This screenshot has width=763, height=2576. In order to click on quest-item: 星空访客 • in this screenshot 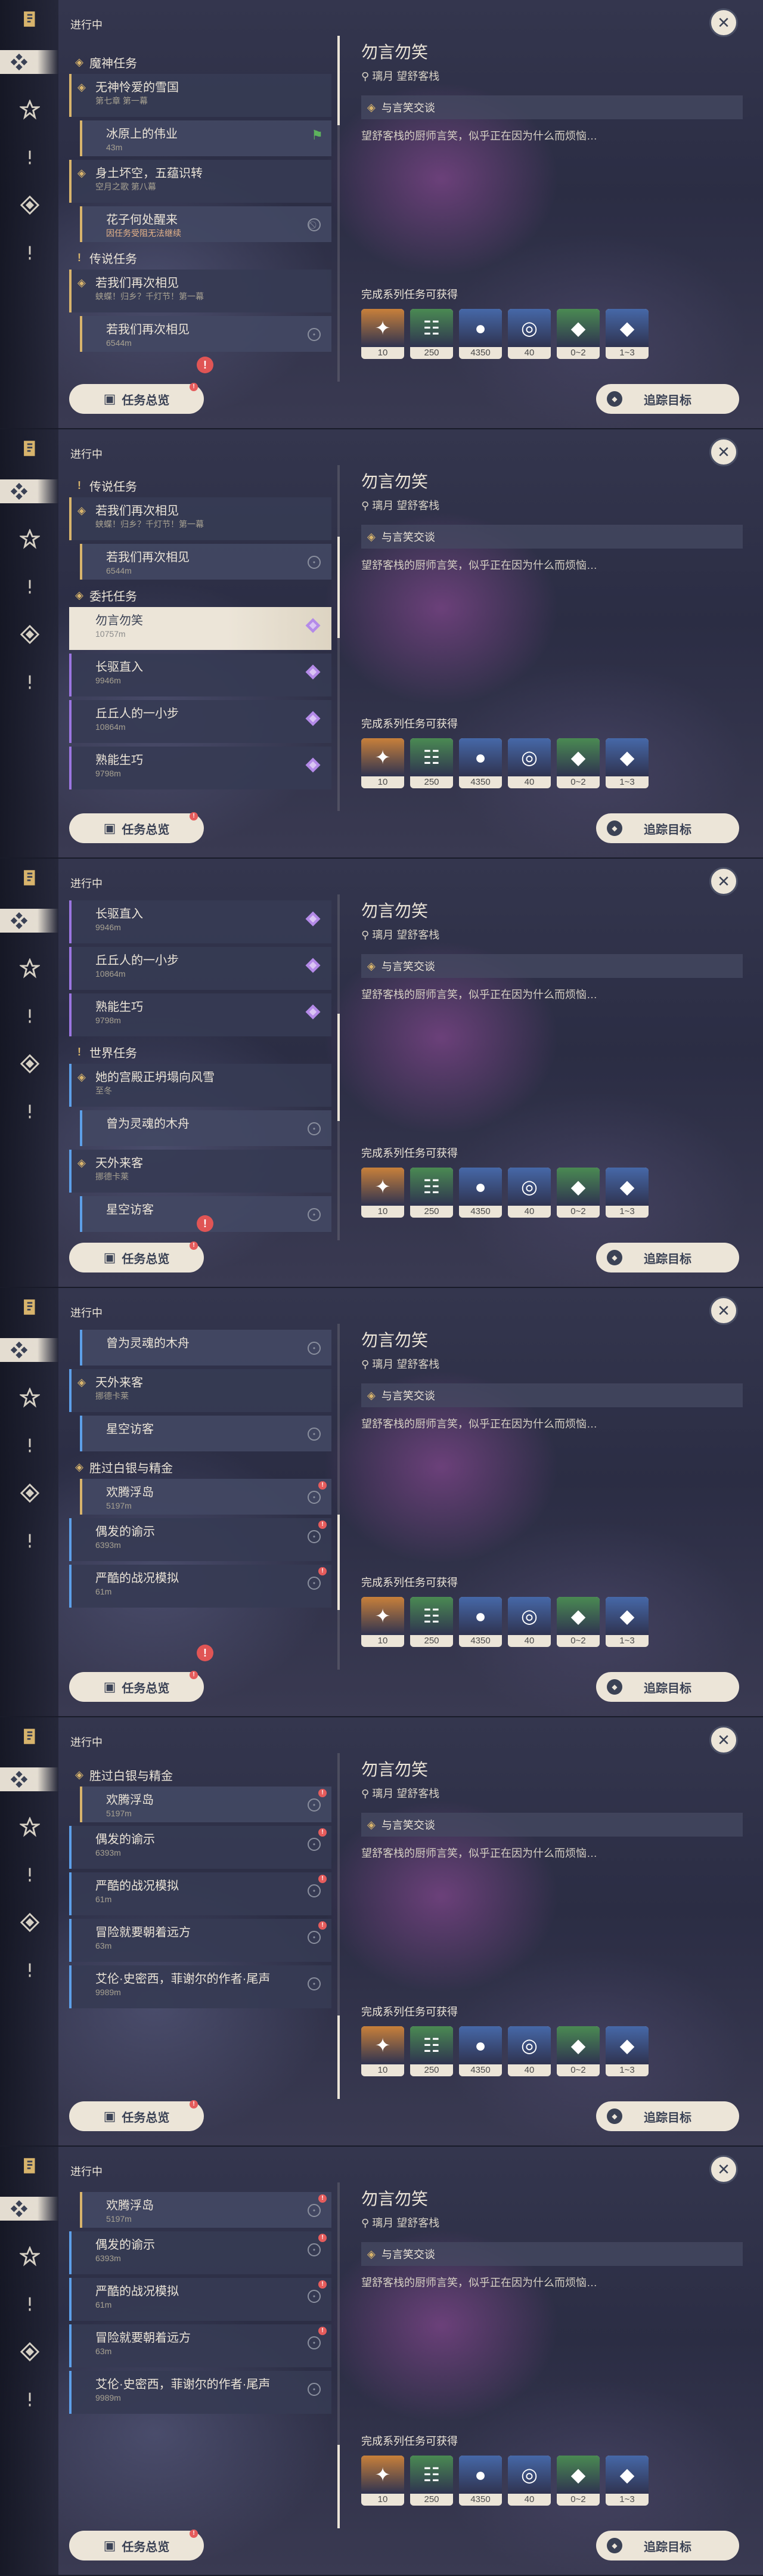, I will do `click(205, 1434)`.